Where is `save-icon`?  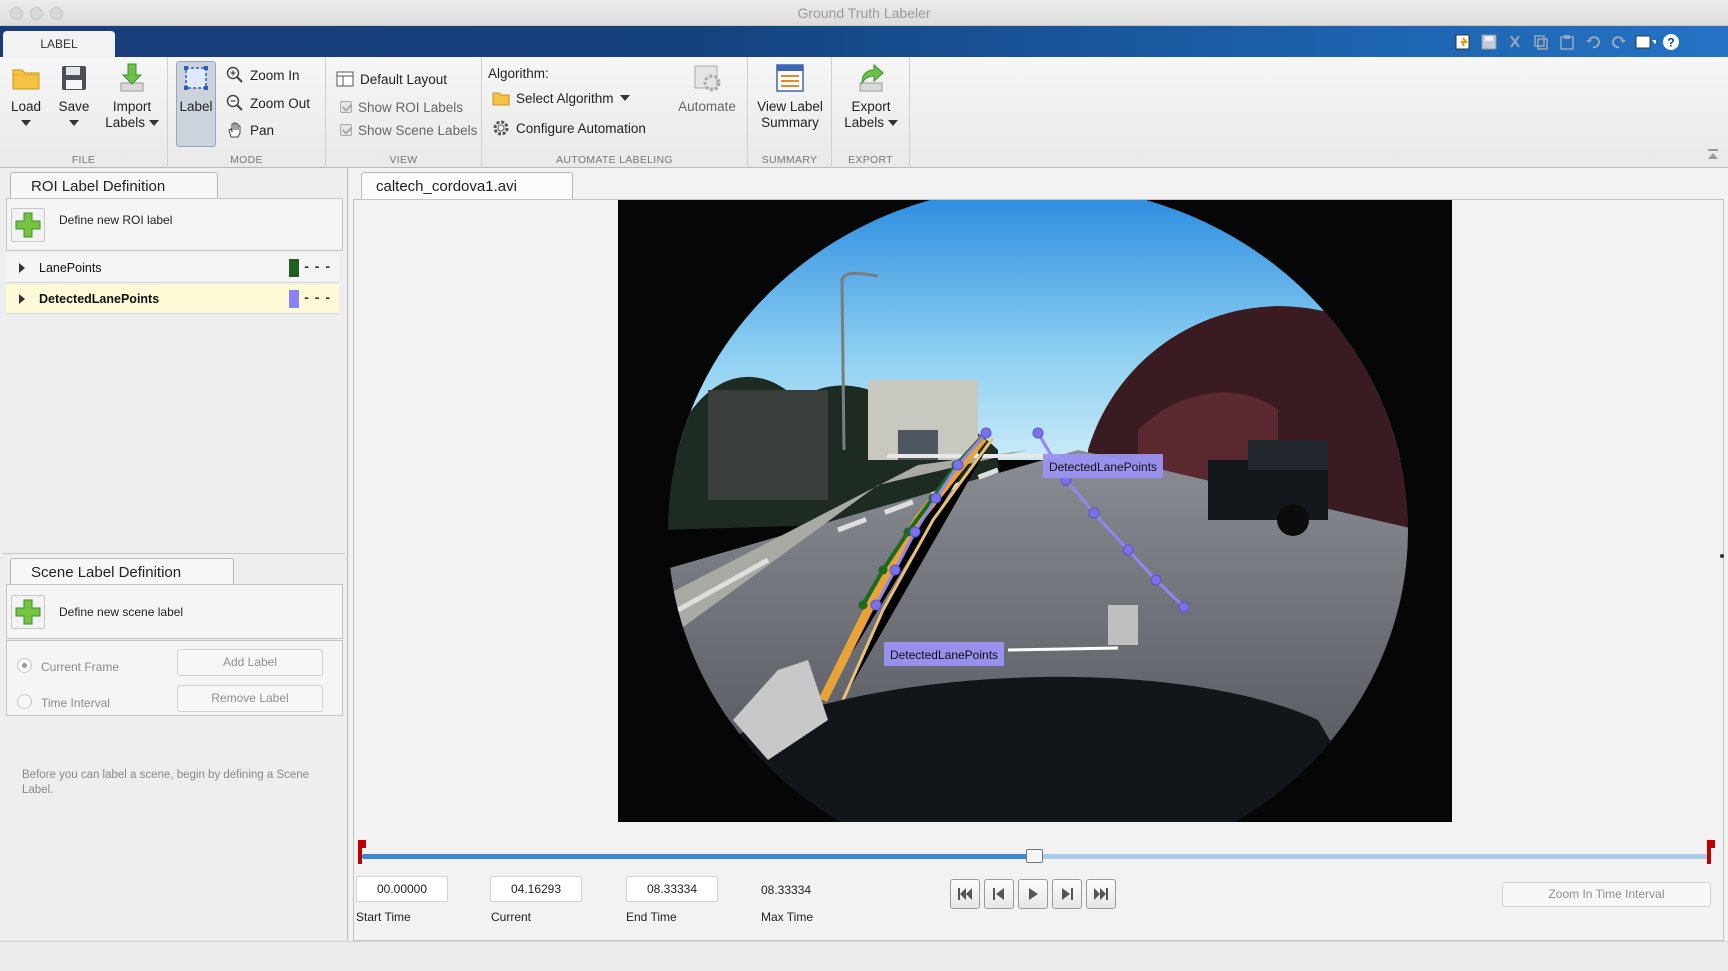
save-icon is located at coordinates (1489, 42).